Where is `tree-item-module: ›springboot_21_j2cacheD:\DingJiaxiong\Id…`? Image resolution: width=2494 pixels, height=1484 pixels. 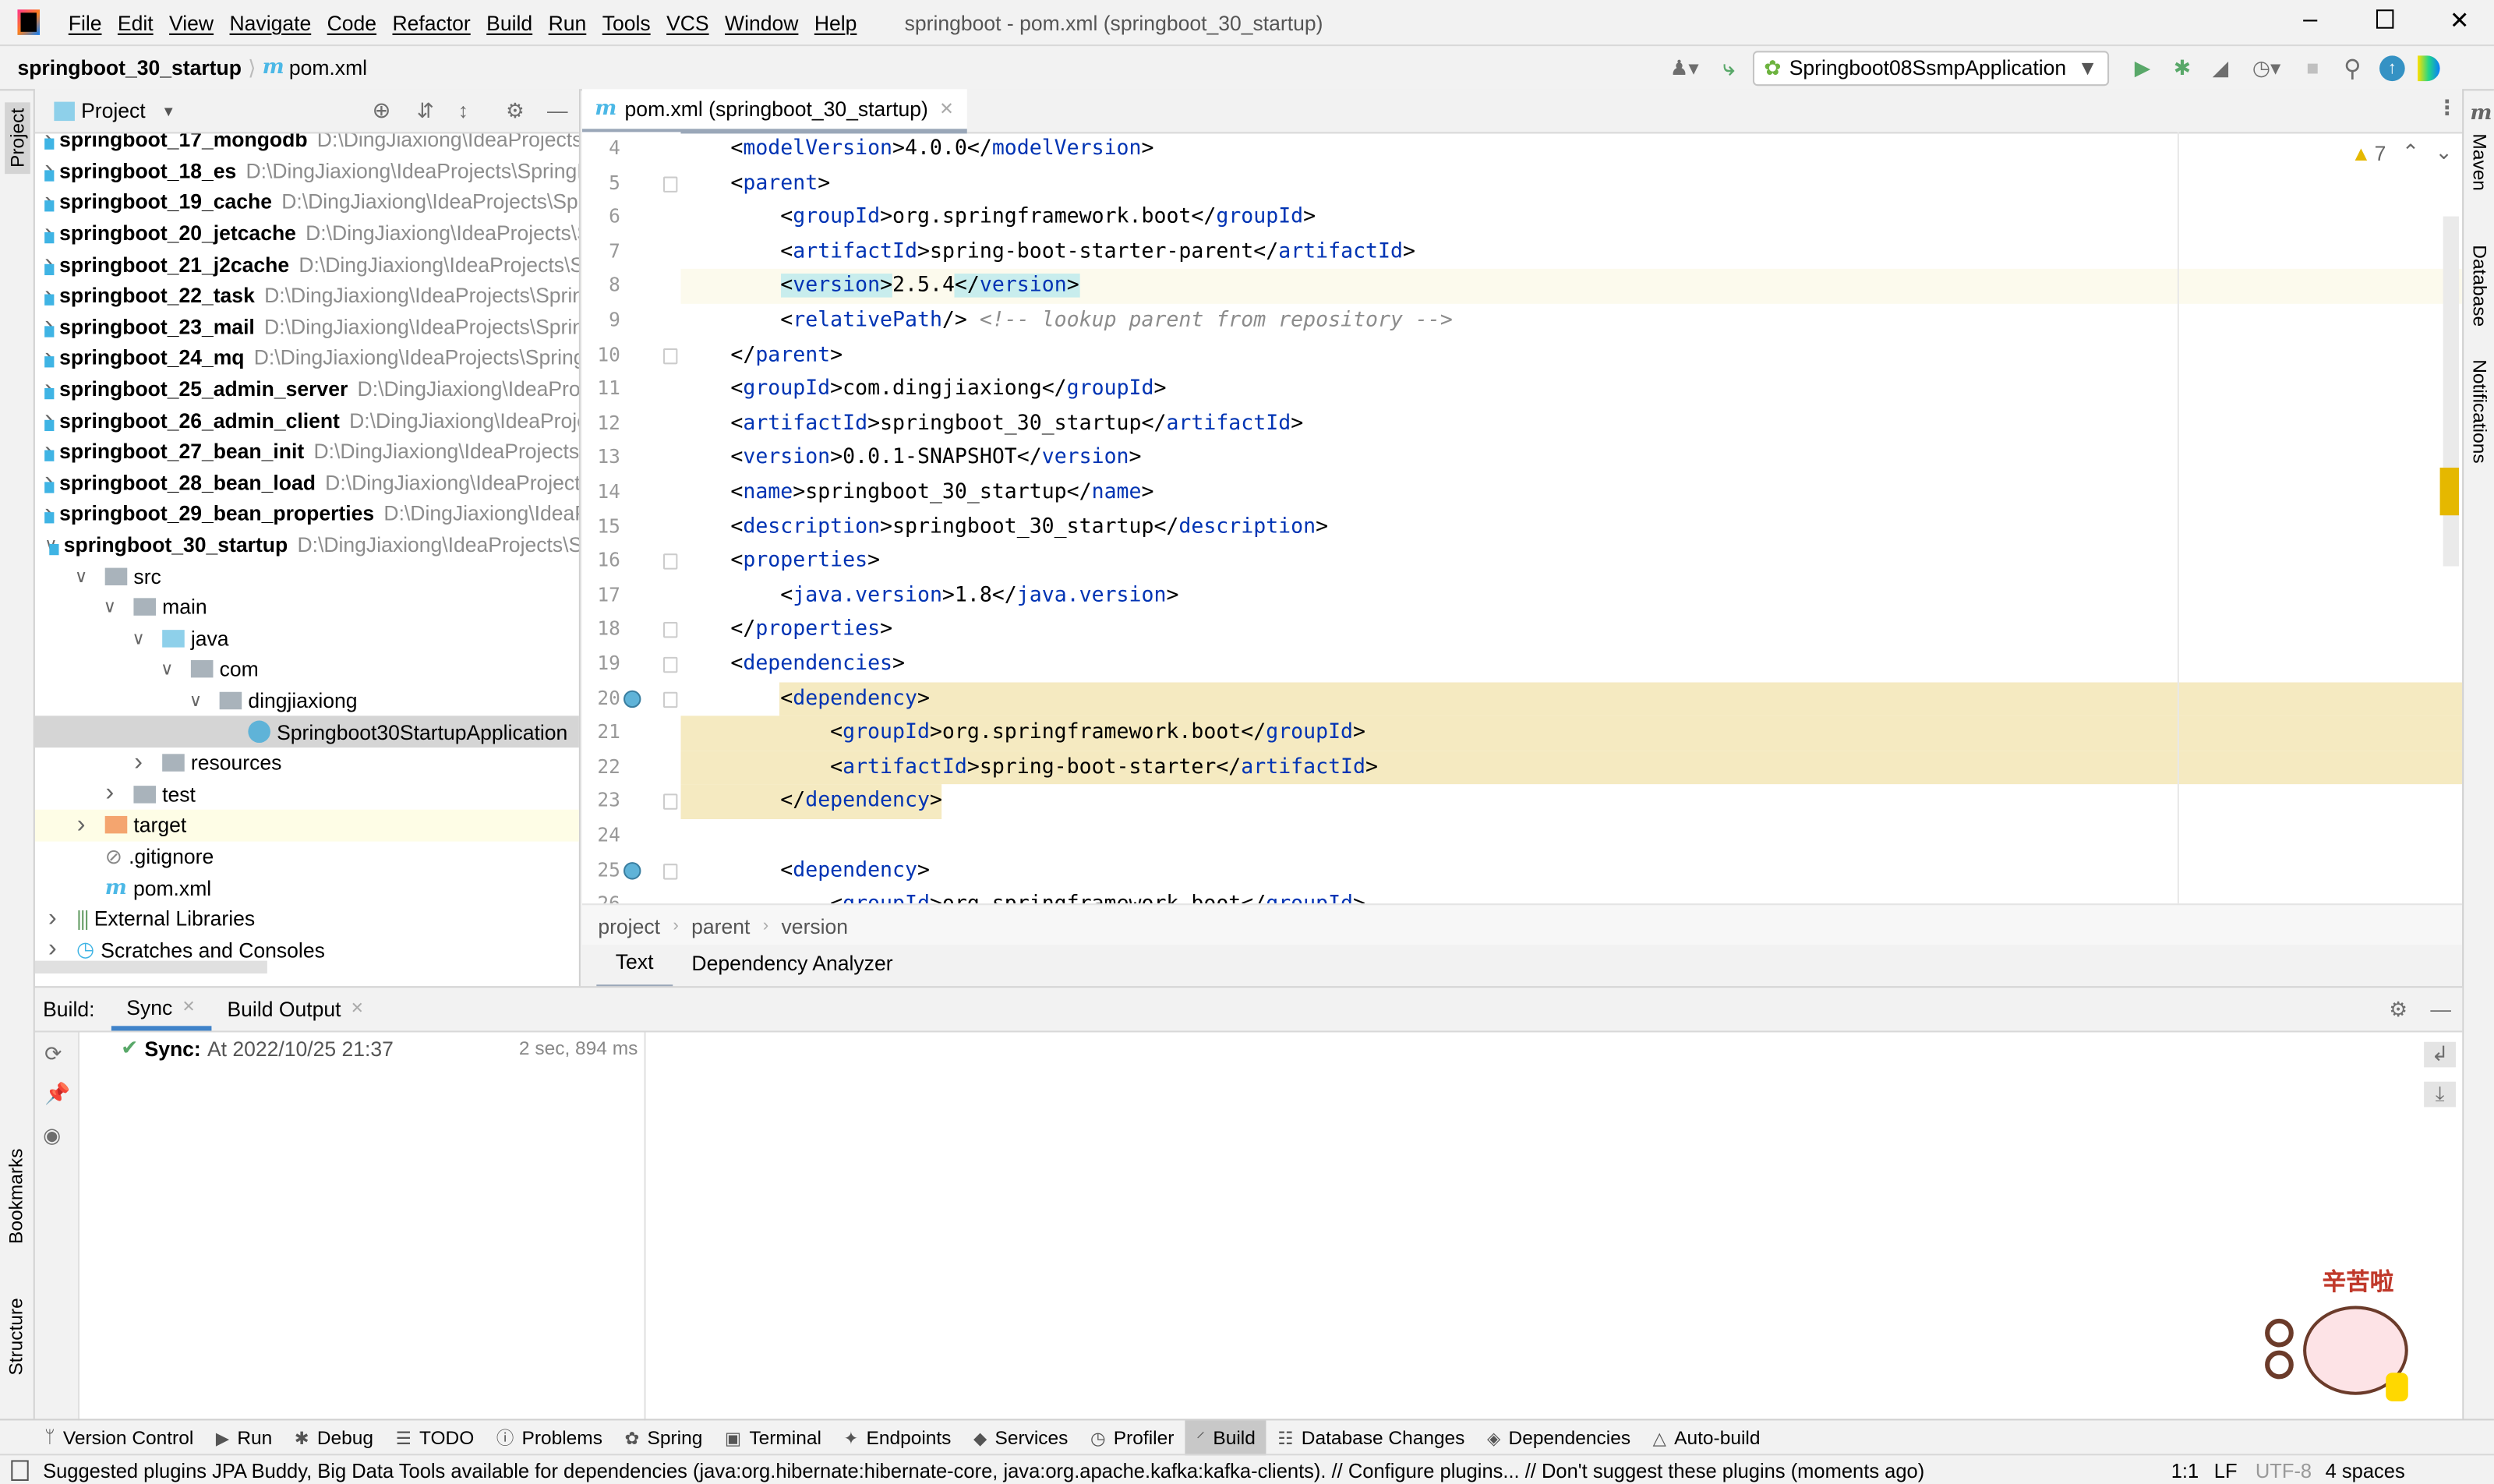 tree-item-module: ›springboot_21_j2cacheD:\DingJiaxiong\Id… is located at coordinates (307, 264).